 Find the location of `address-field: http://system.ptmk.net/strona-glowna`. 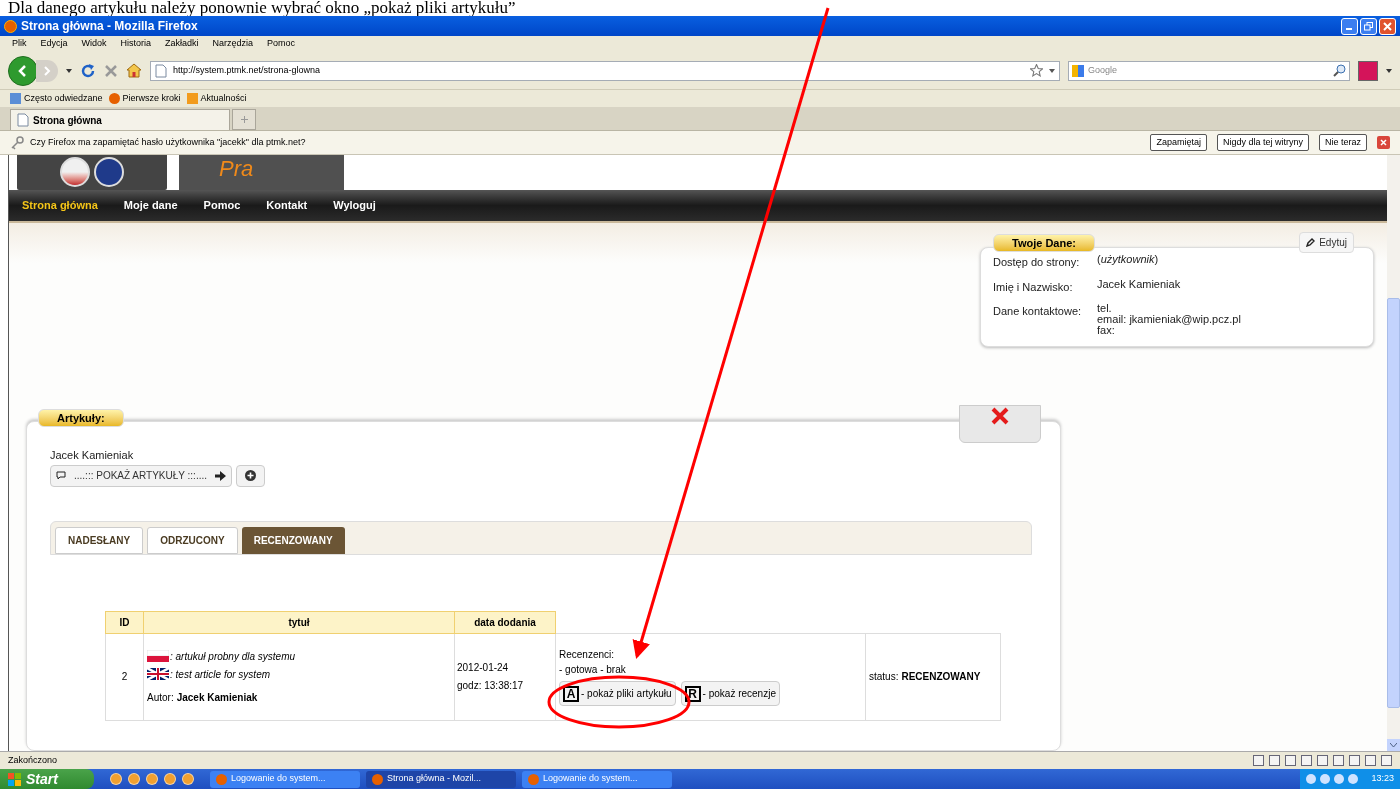

address-field: http://system.ptmk.net/strona-glowna is located at coordinates (605, 70).